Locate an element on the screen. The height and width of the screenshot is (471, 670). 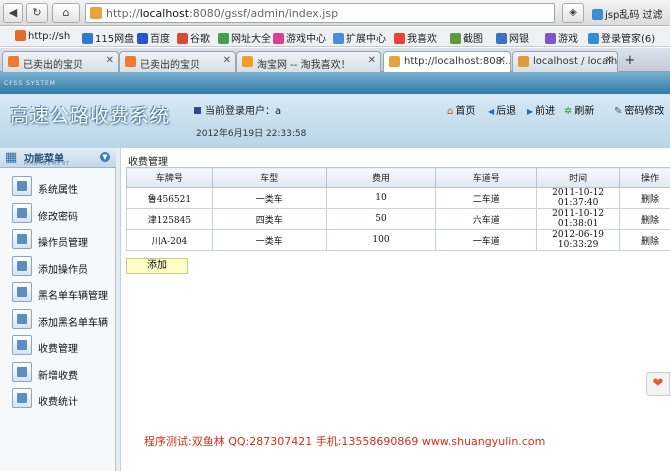
sidebar-menu-item: 收费管理 is located at coordinates (62, 346).